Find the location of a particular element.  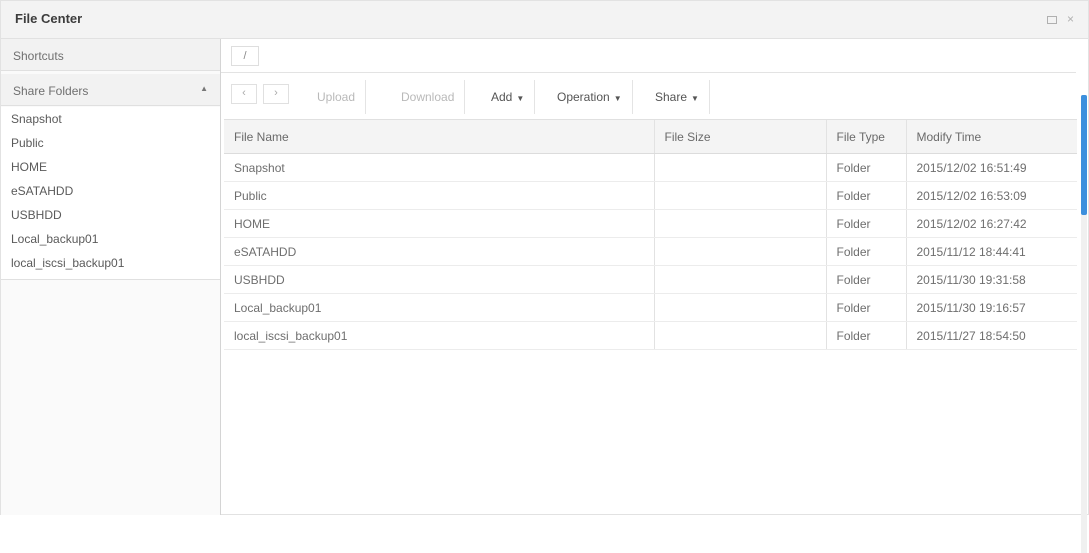

cell-file-name: HOME is located at coordinates (439, 223).